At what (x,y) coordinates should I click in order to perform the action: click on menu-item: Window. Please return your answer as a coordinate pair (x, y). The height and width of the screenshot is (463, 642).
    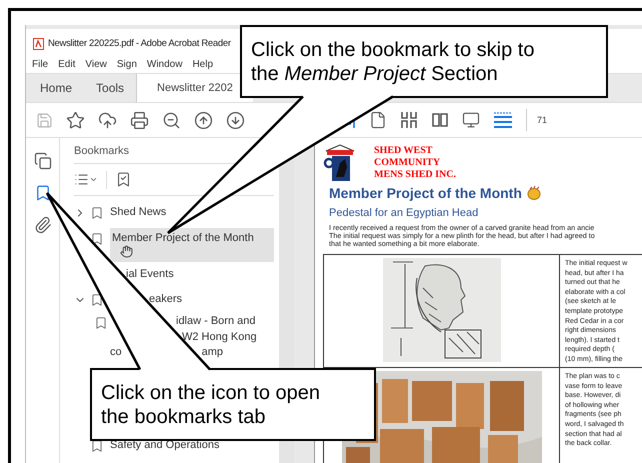
    Looking at the image, I should click on (164, 64).